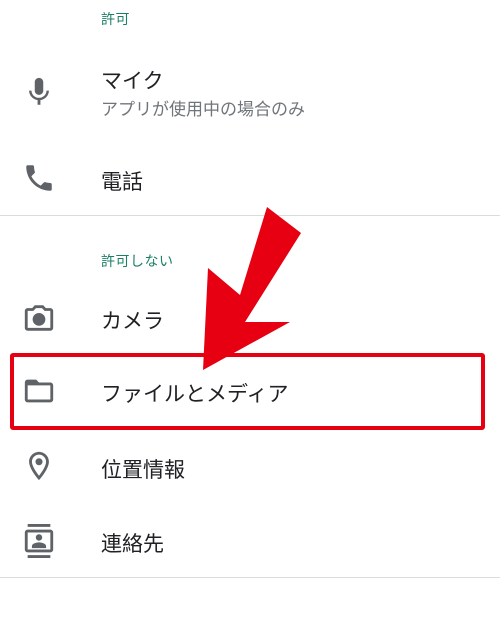  I want to click on section-header-allowed: 許可, so click(115, 20).